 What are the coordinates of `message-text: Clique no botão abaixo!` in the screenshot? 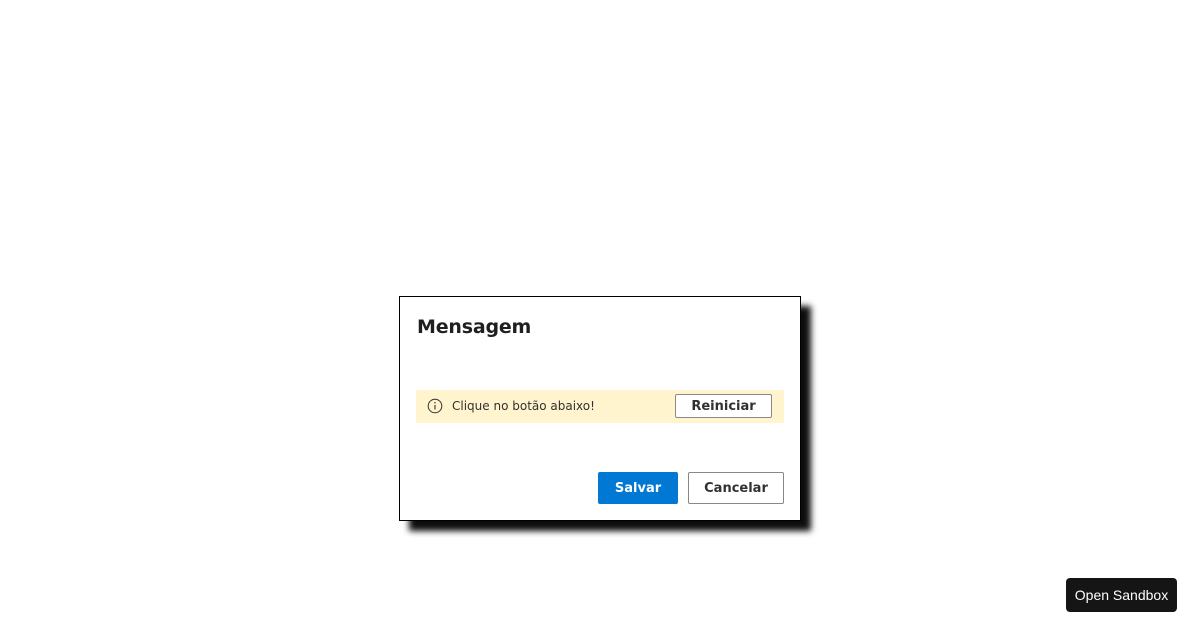 It's located at (523, 406).